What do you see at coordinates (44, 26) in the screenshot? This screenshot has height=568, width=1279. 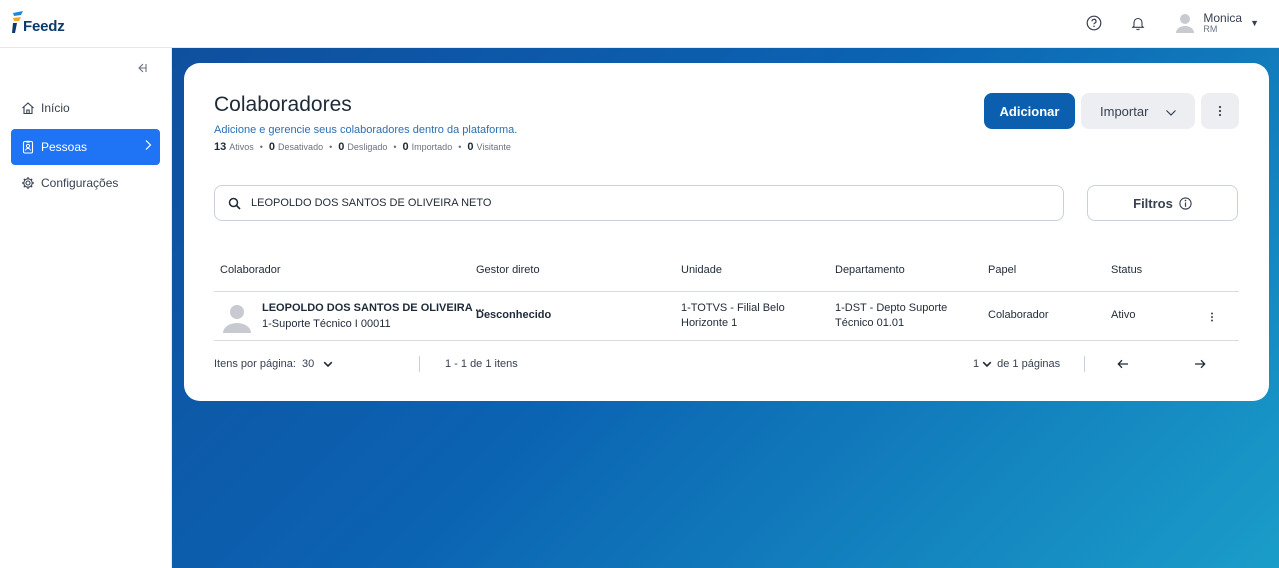 I see `logo-text: Feedz` at bounding box center [44, 26].